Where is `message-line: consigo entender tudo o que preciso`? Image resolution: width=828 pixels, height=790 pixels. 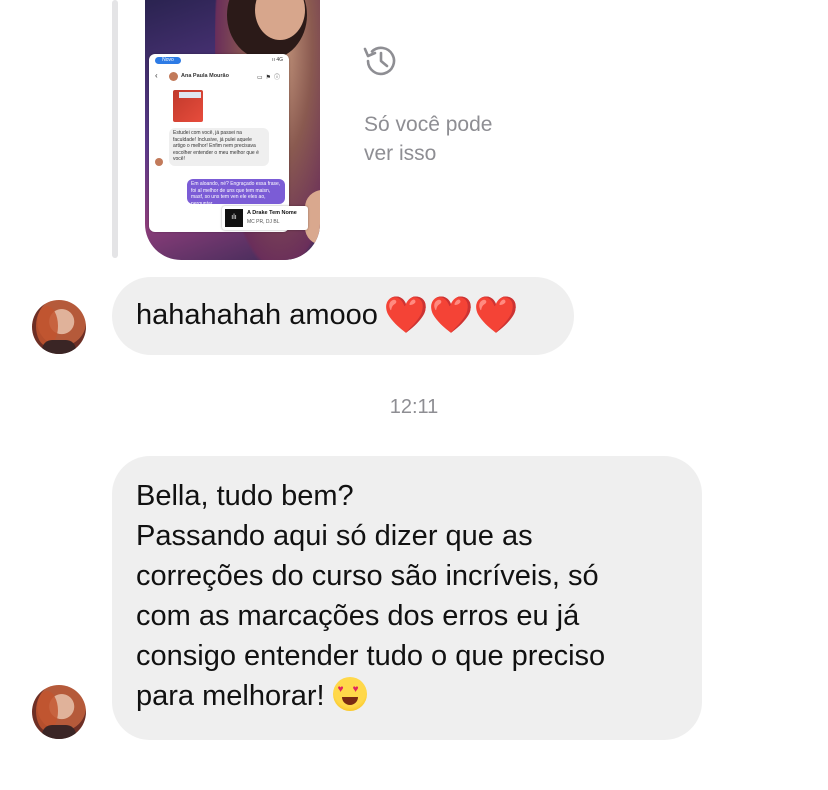 message-line: consigo entender tudo o que preciso is located at coordinates (371, 656).